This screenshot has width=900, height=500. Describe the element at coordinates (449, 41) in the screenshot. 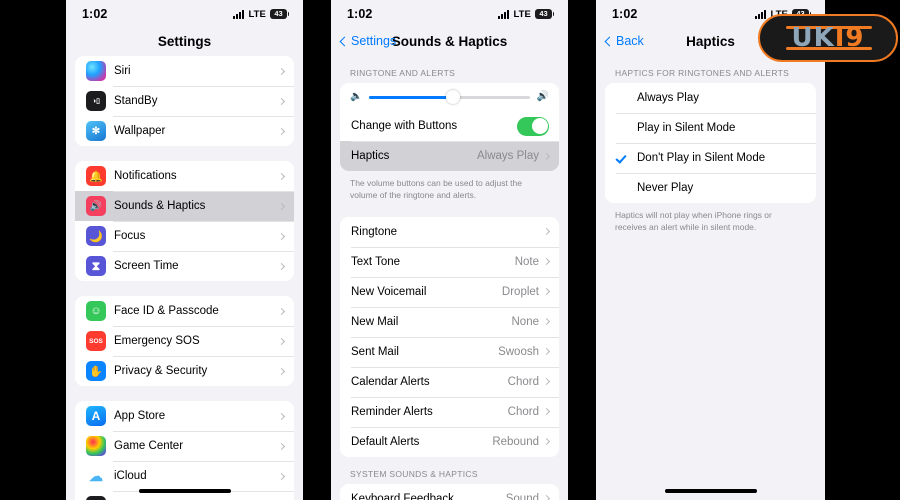

I see `nav-bar: Settings Sounds & Haptics` at that location.